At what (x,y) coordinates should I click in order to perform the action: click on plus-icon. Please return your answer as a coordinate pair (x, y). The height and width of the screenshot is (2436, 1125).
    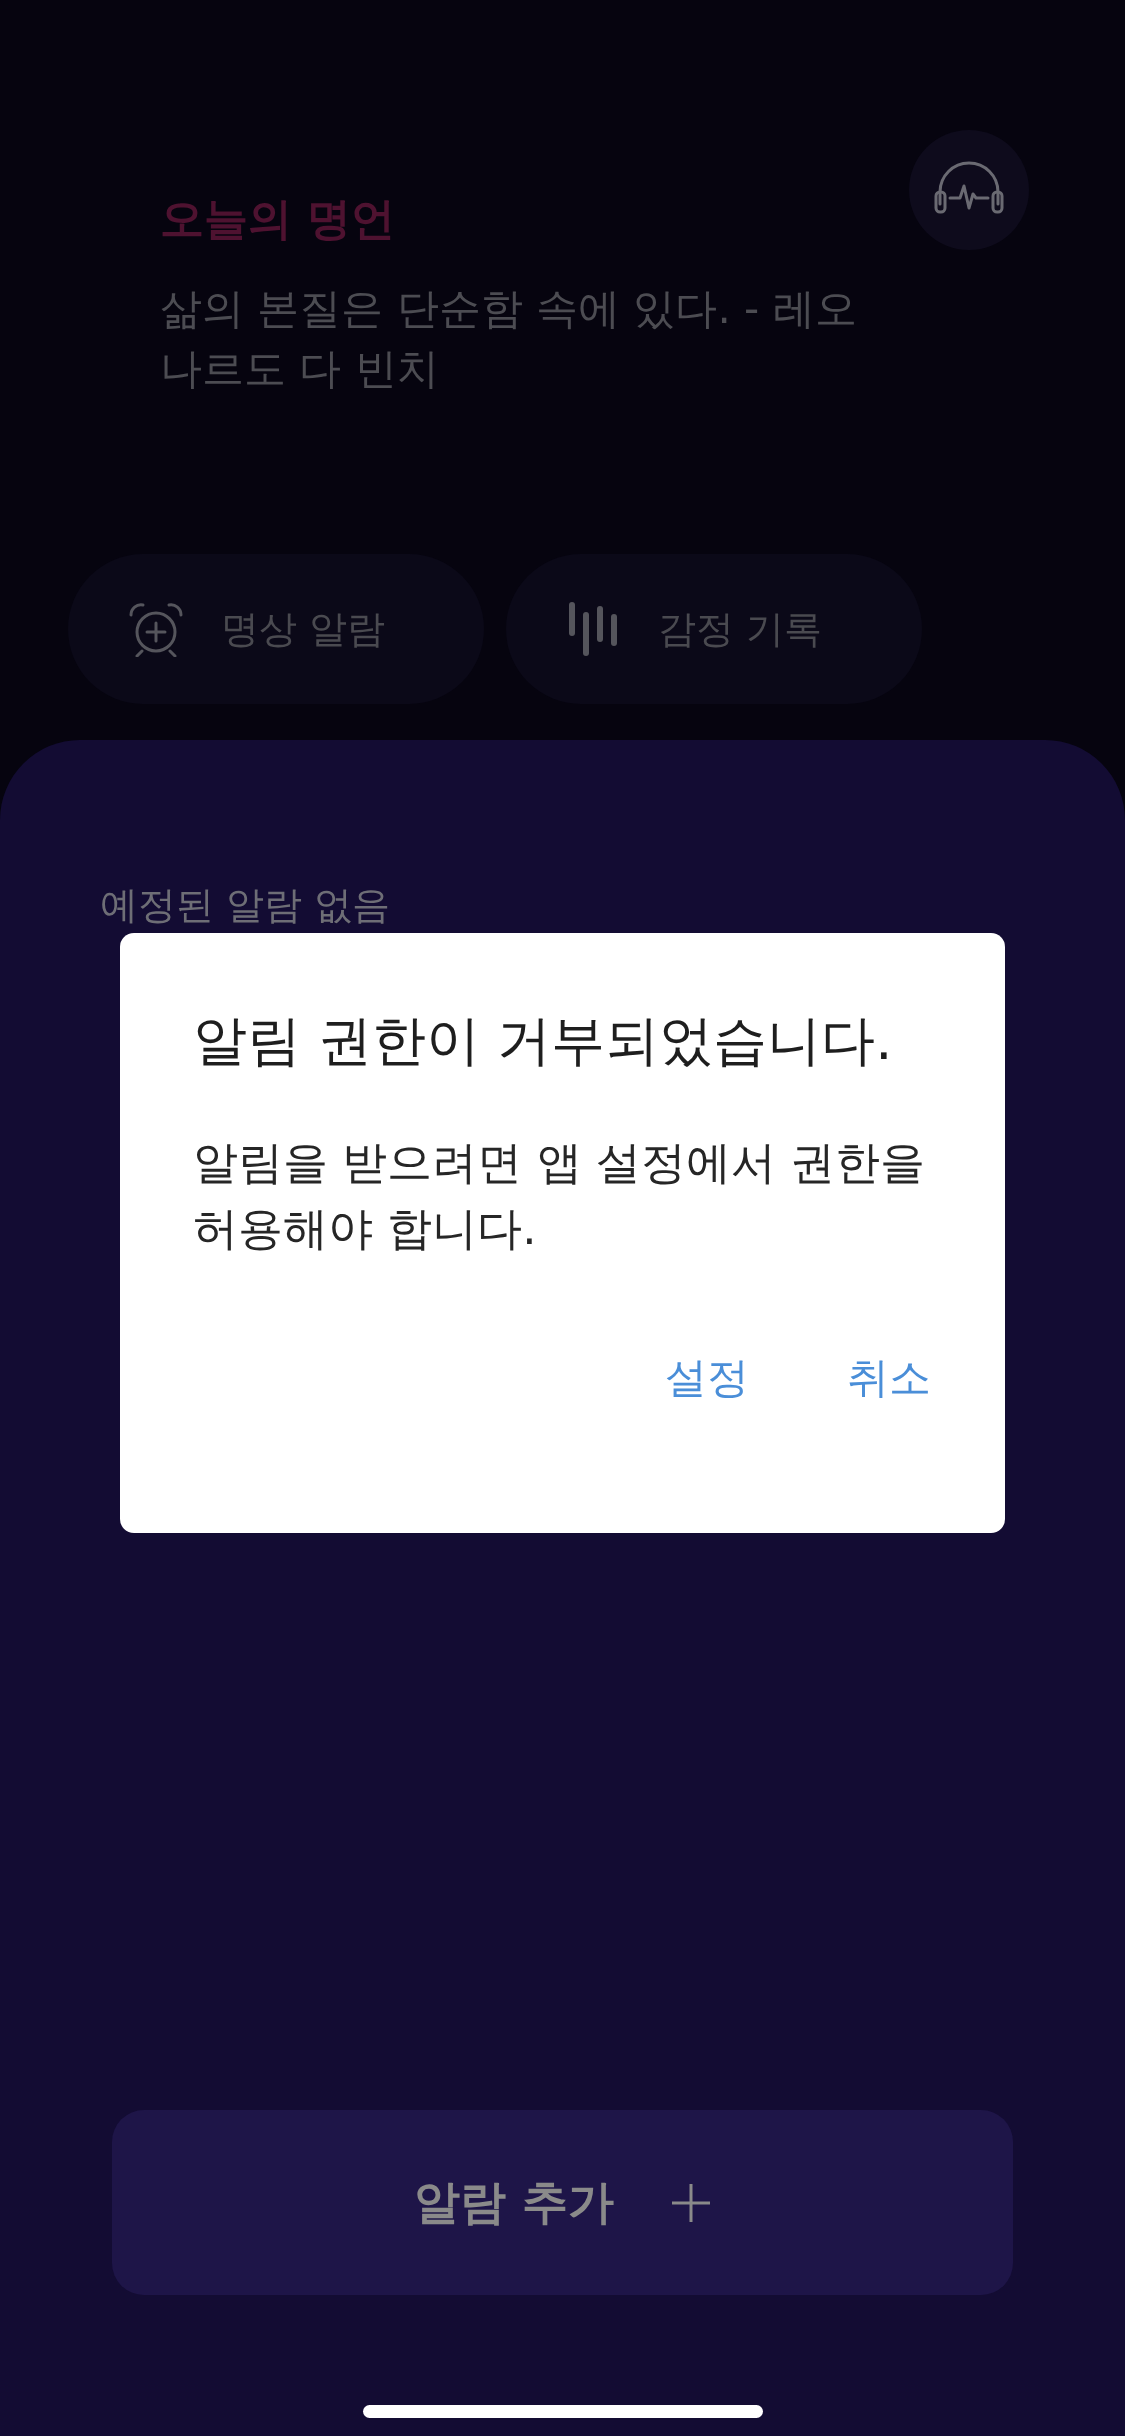
    Looking at the image, I should click on (690, 2202).